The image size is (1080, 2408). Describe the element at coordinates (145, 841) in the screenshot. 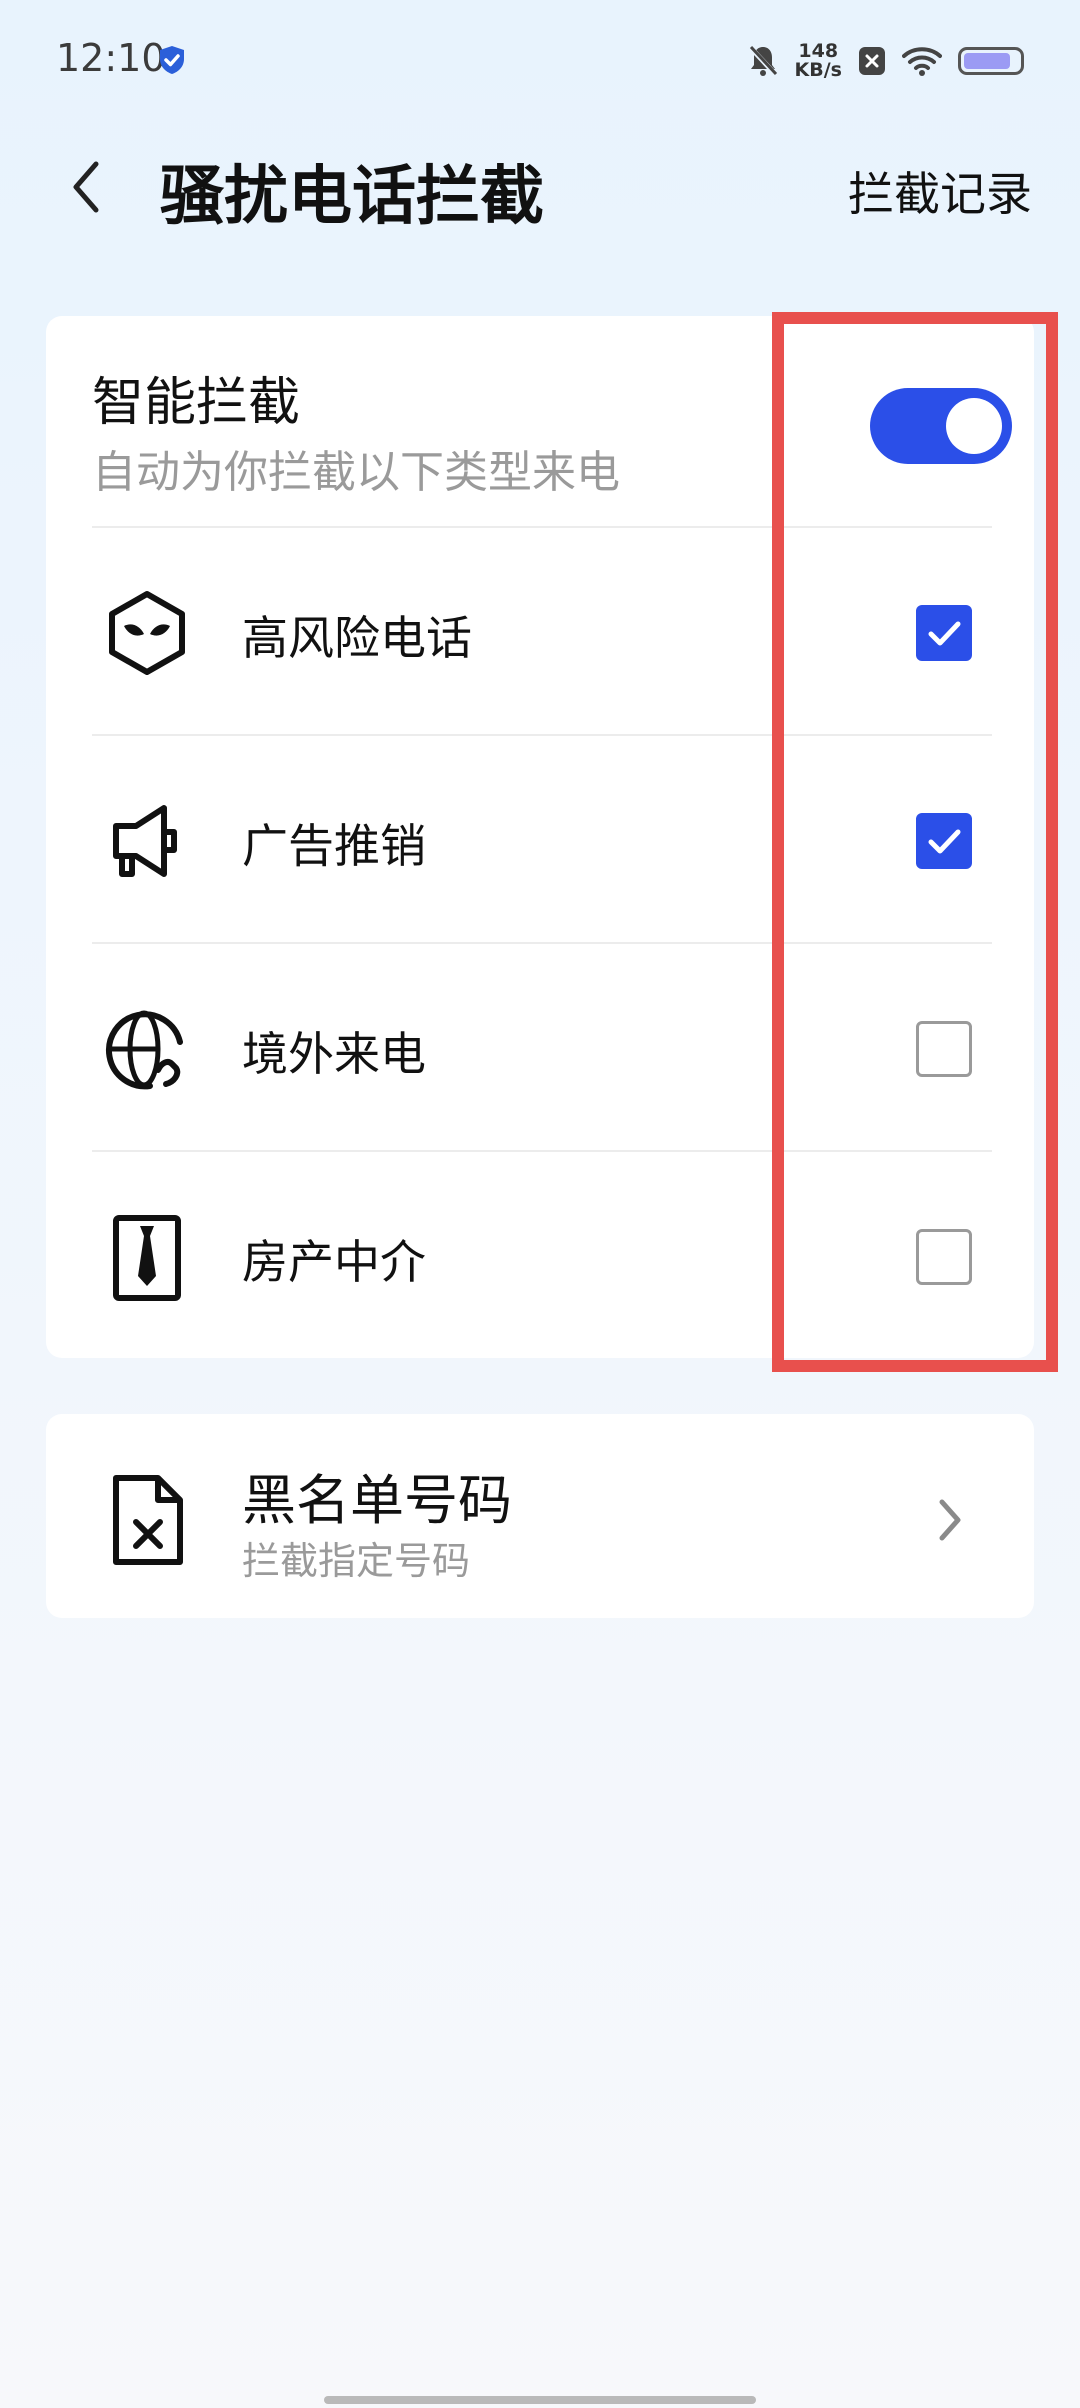

I see `megaphone-icon` at that location.